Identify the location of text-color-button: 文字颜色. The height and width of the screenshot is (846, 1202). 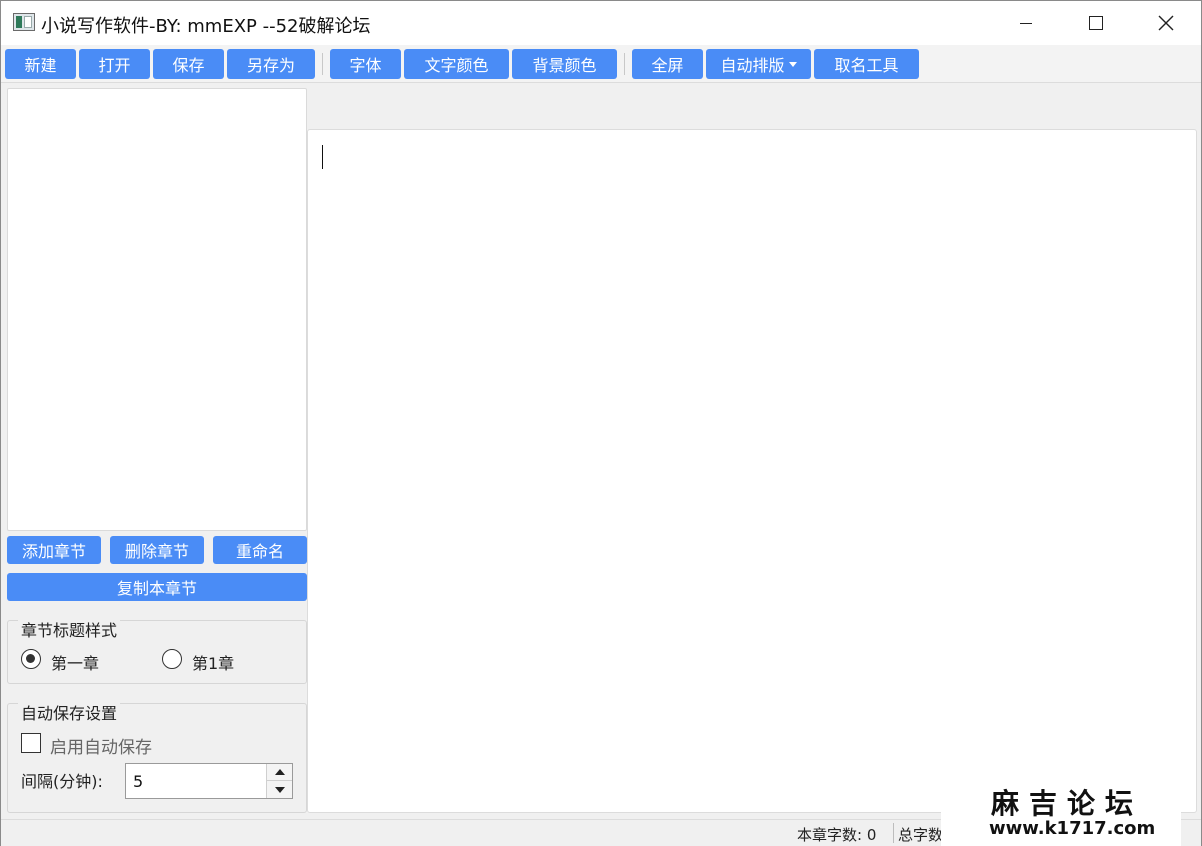
(456, 64).